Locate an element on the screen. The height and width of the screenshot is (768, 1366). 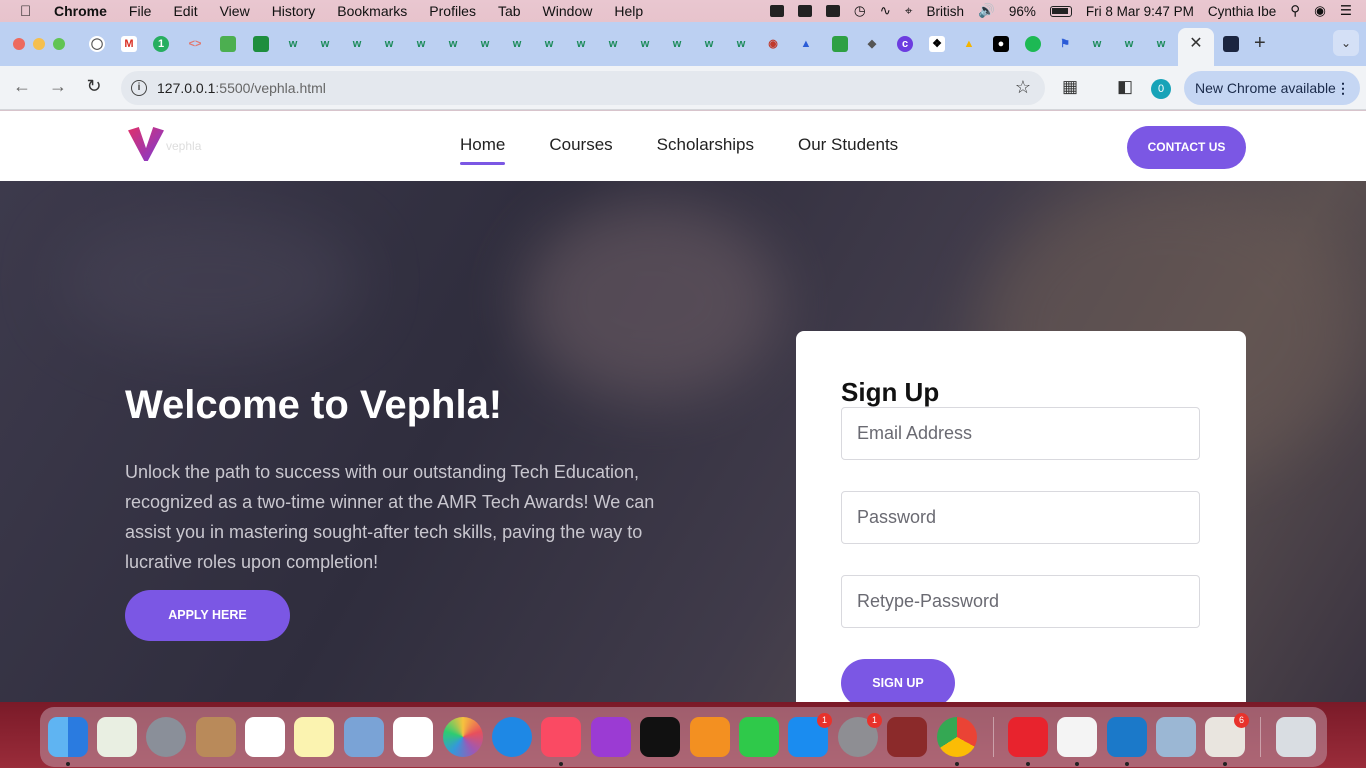
spotlight-search-icon: ⚲ is located at coordinates (1295, 11).